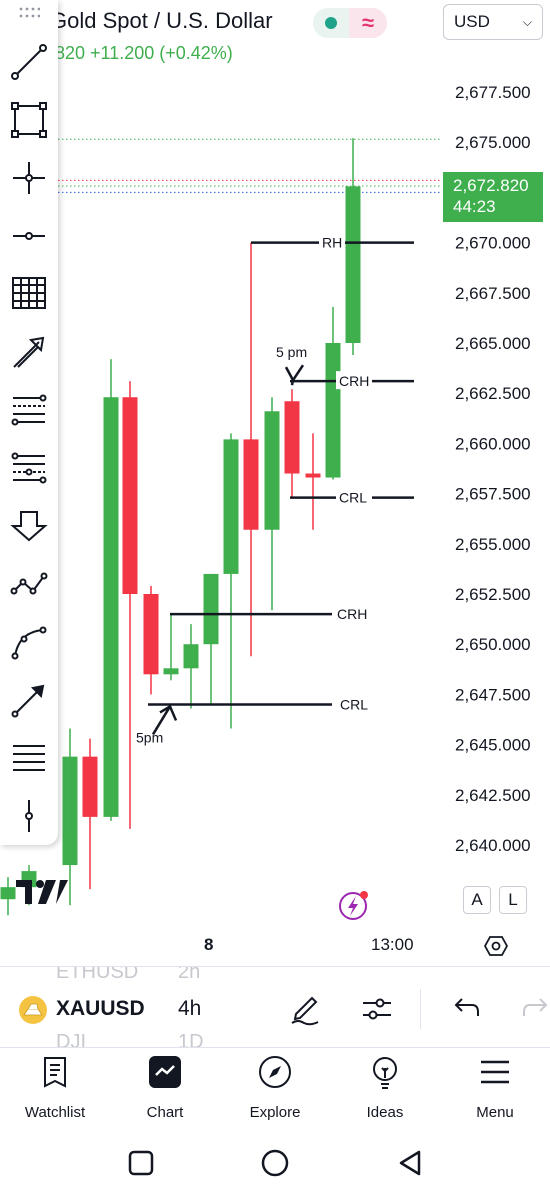 Image resolution: width=550 pixels, height=1200 pixels. I want to click on price-tick-label: 2,670.000, so click(493, 243).